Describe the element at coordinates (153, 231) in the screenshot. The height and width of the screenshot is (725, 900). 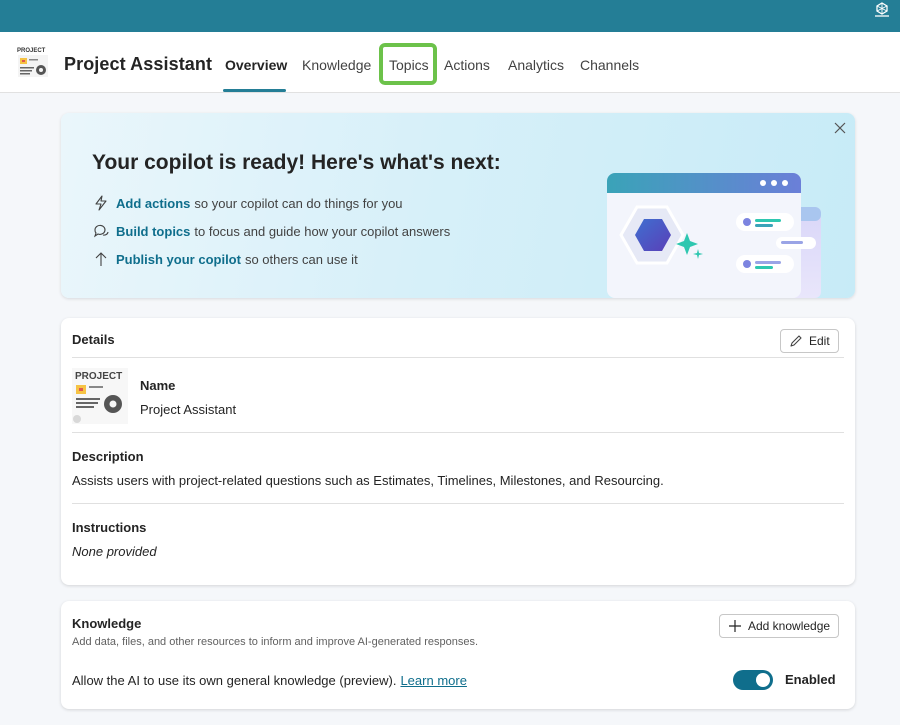
I see `build-topics-link: Build topics` at that location.